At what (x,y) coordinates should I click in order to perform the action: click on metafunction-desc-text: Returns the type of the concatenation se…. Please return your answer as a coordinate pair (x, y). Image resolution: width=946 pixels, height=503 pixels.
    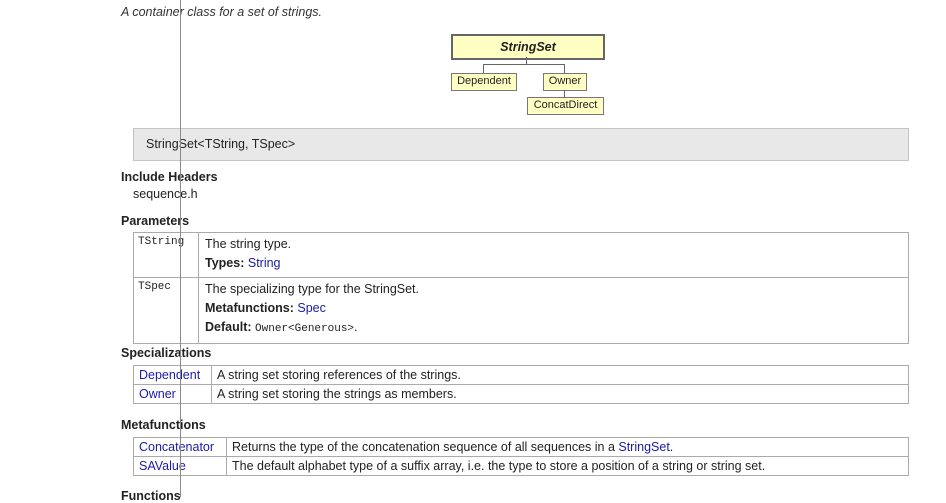
    Looking at the image, I should click on (425, 447).